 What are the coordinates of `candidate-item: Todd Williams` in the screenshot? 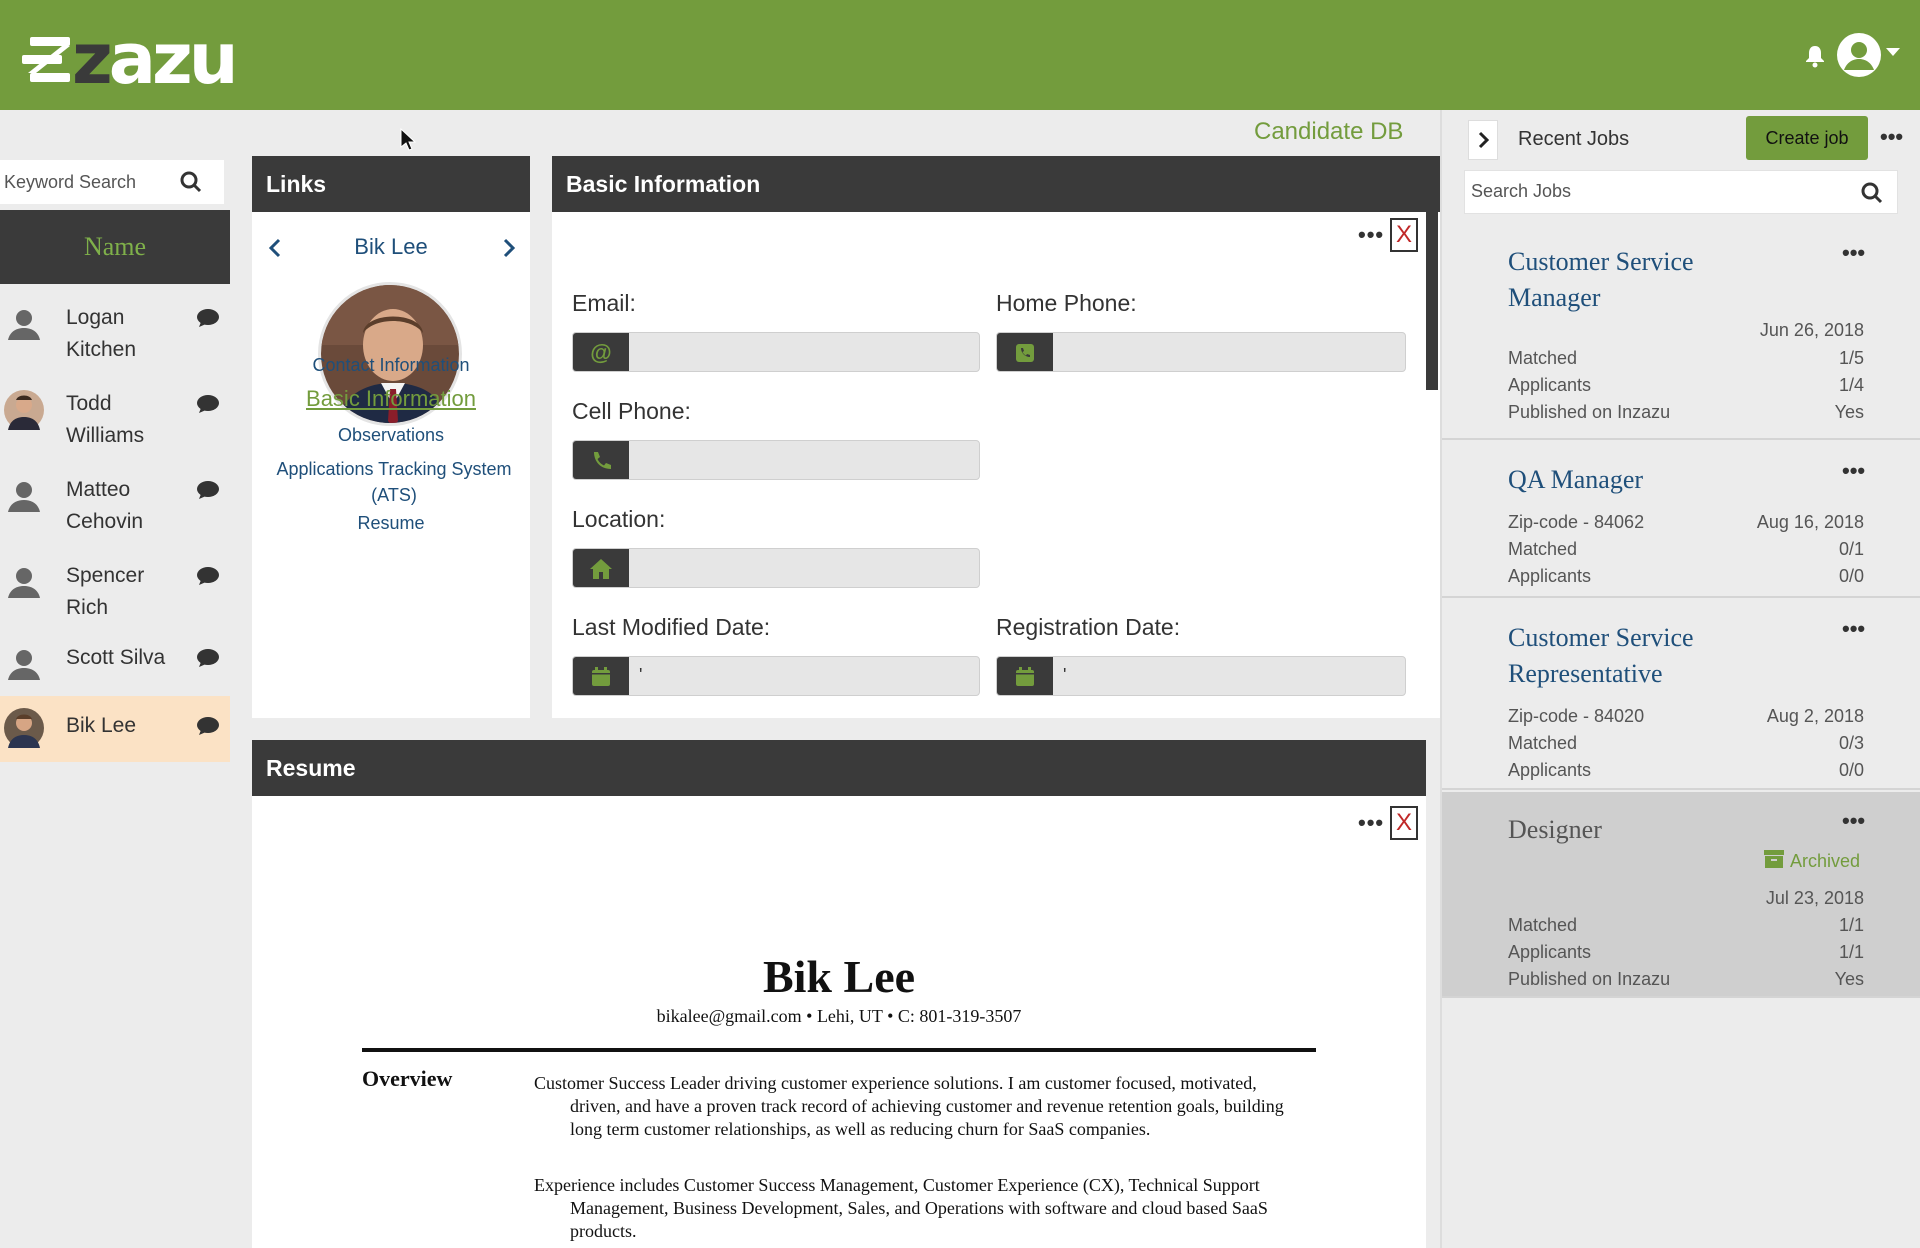 It's located at (115, 413).